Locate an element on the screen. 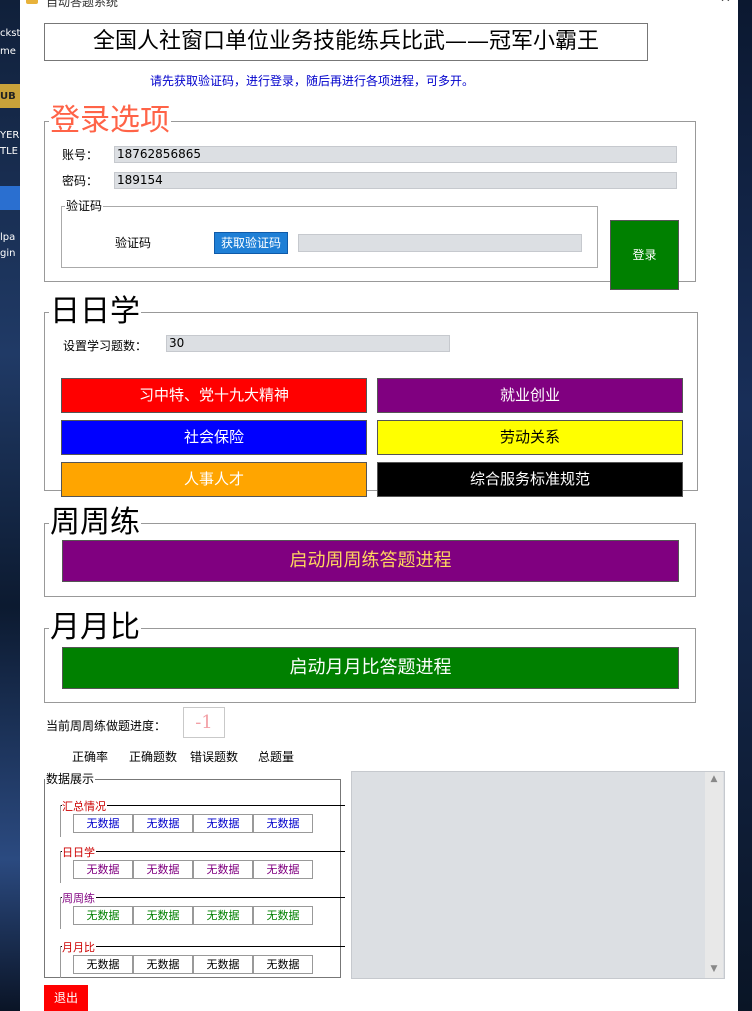  password-label: 密码： is located at coordinates (80, 181).